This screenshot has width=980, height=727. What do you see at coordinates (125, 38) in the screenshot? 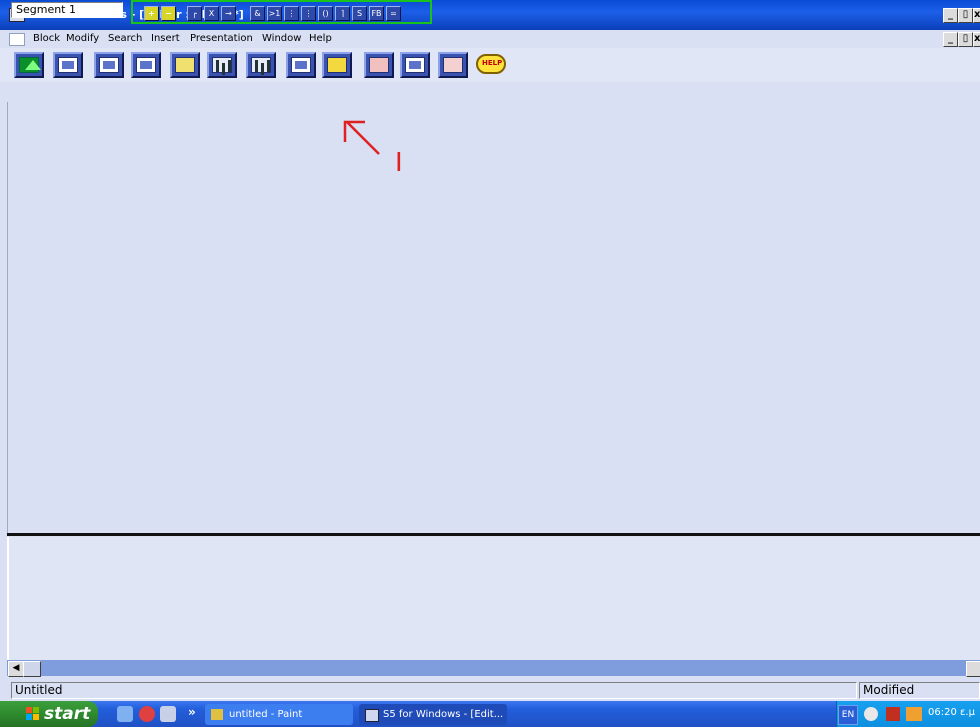
I see `menu-search: Search` at bounding box center [125, 38].